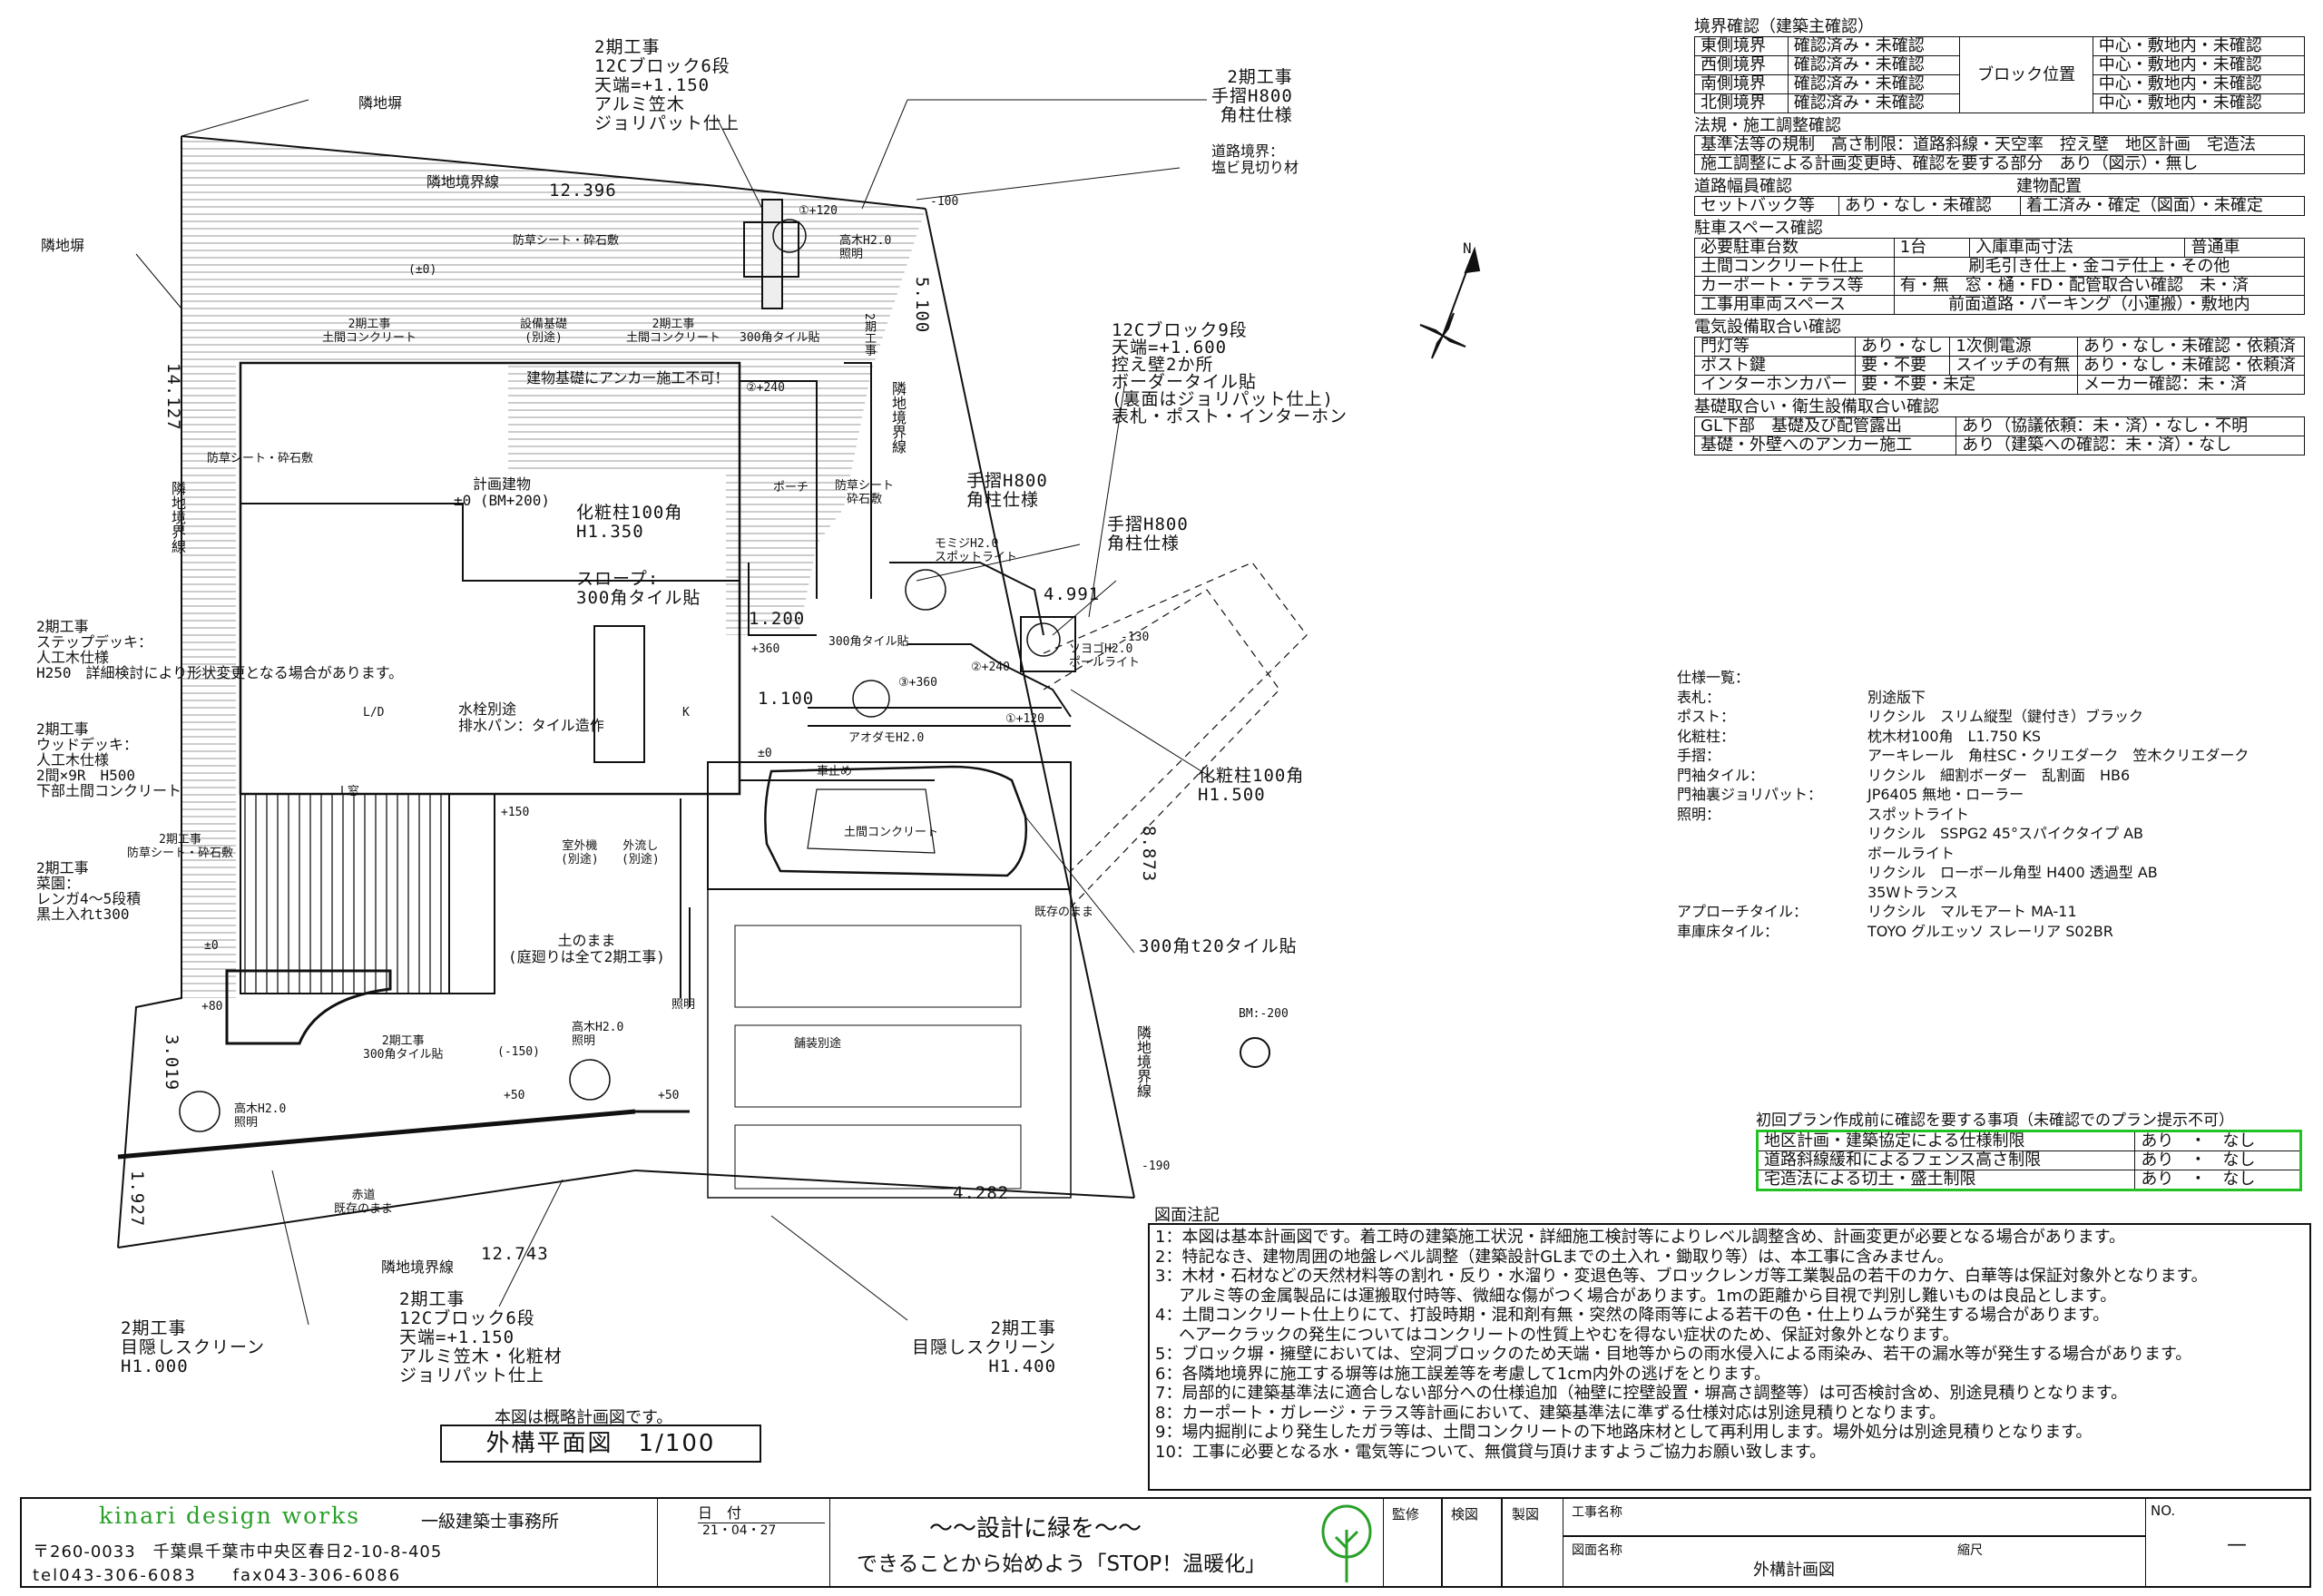  Describe the element at coordinates (1699, 814) in the screenshot. I see `spec-key: 照明：` at that location.